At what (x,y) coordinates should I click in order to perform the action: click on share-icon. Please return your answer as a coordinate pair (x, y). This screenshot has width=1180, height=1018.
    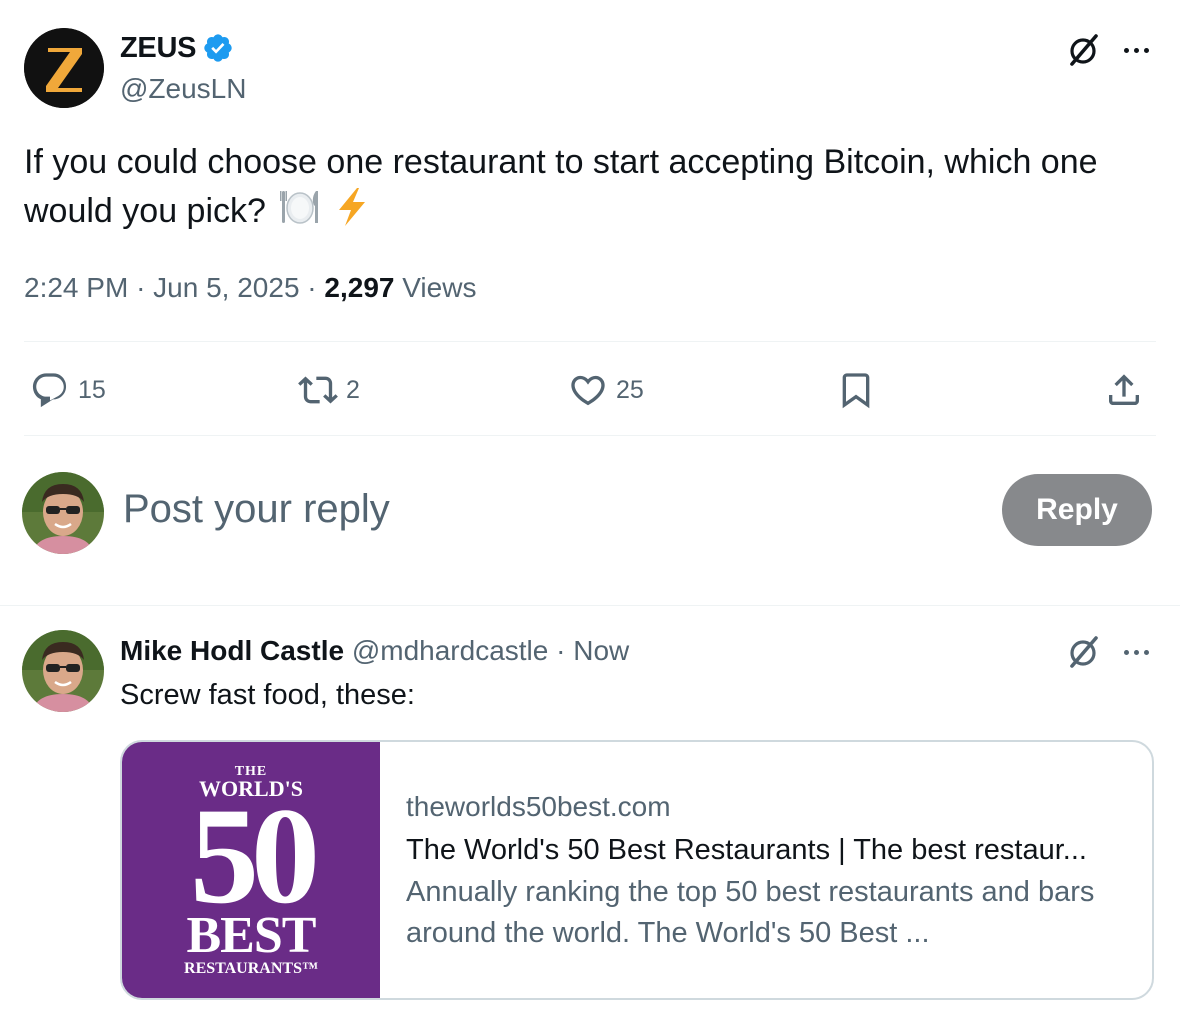
    Looking at the image, I should click on (1124, 389).